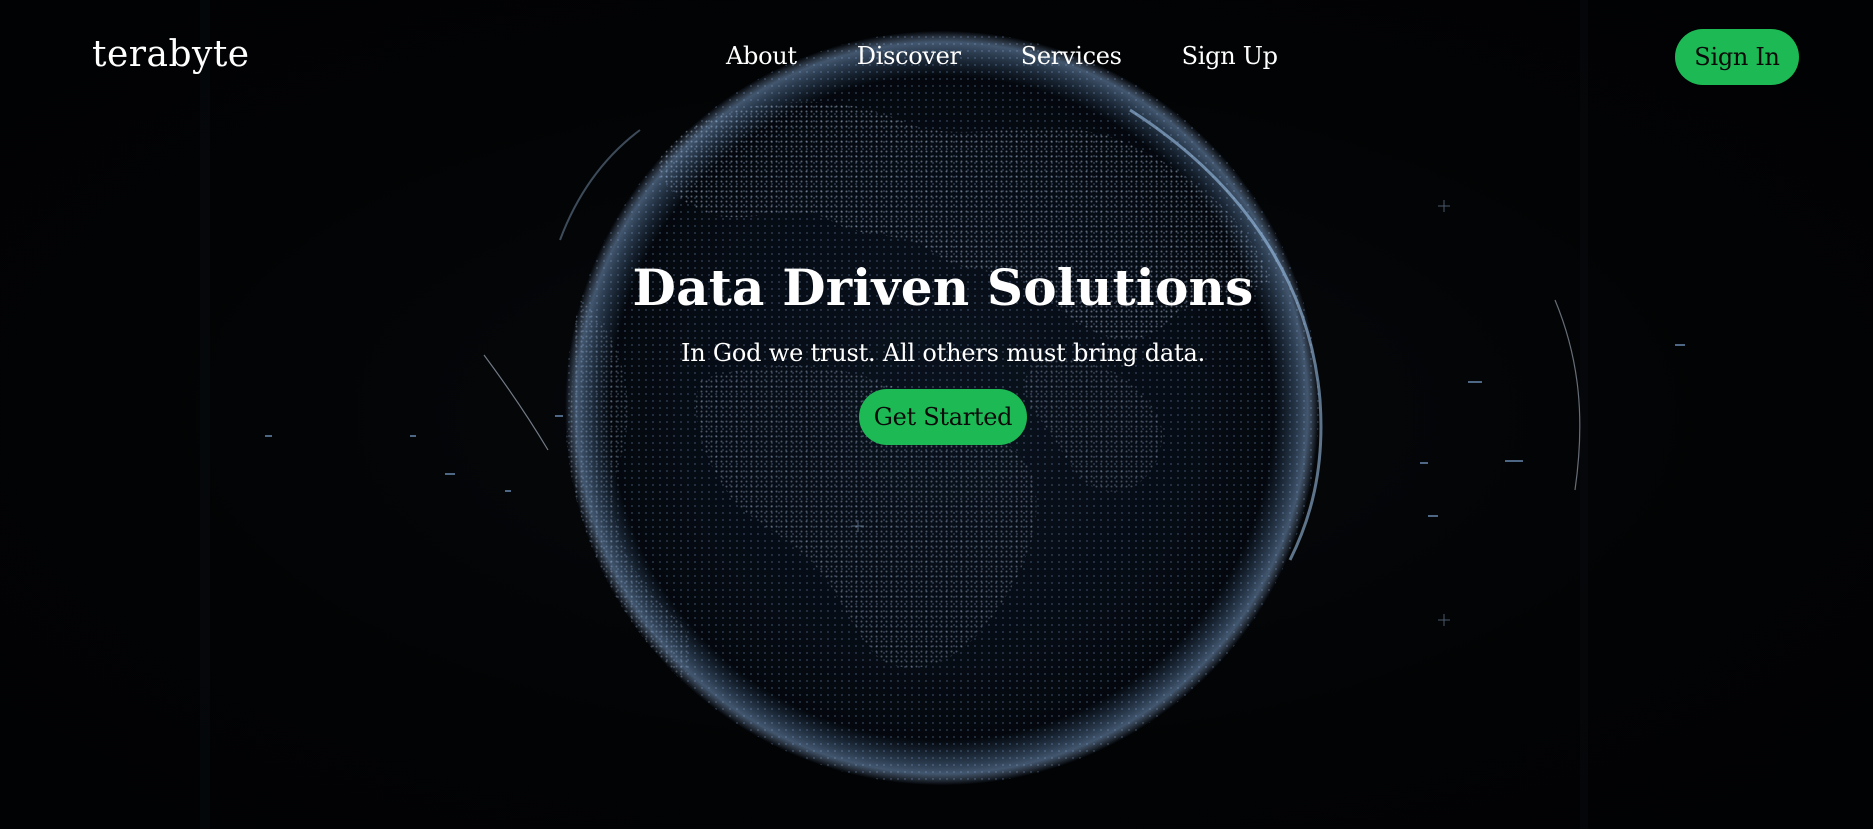 The width and height of the screenshot is (1873, 829). What do you see at coordinates (171, 54) in the screenshot?
I see `brand-logo: terabyte` at bounding box center [171, 54].